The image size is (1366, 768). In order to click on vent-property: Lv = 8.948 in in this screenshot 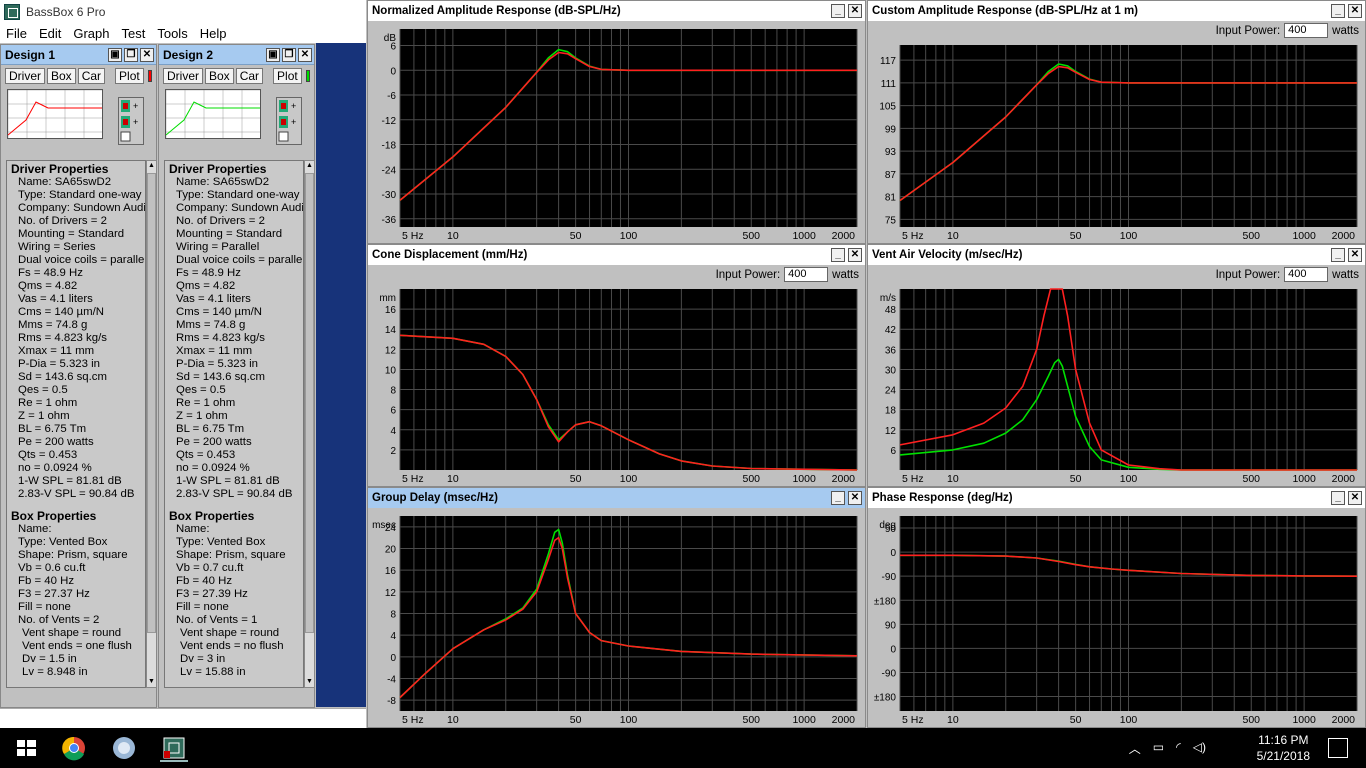, I will do `click(55, 672)`.